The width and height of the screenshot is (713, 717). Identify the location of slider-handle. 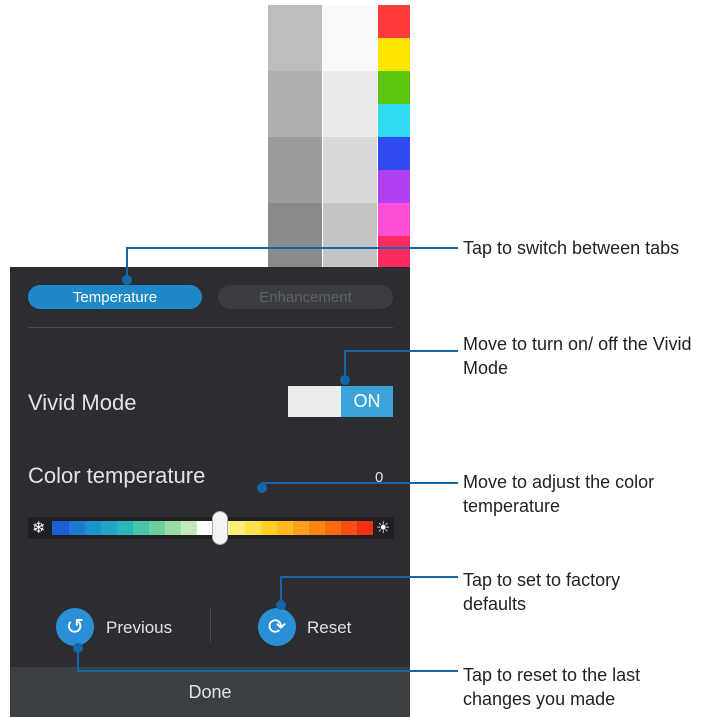
(220, 528).